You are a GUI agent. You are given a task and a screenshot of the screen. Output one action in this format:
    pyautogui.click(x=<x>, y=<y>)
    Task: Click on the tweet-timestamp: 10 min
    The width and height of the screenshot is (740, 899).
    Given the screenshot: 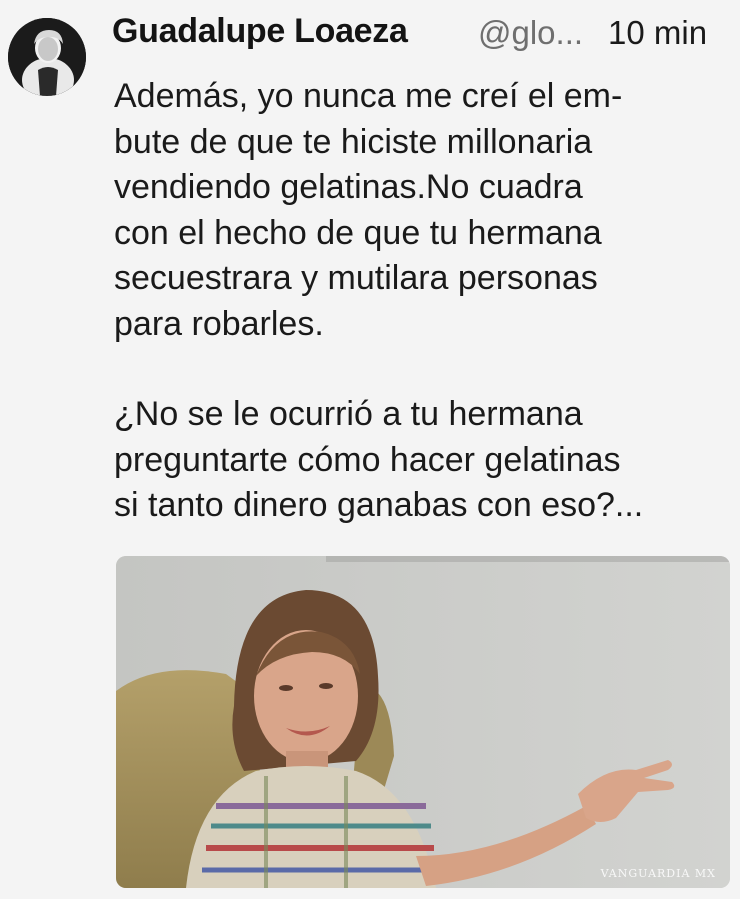 What is the action you would take?
    pyautogui.click(x=657, y=33)
    